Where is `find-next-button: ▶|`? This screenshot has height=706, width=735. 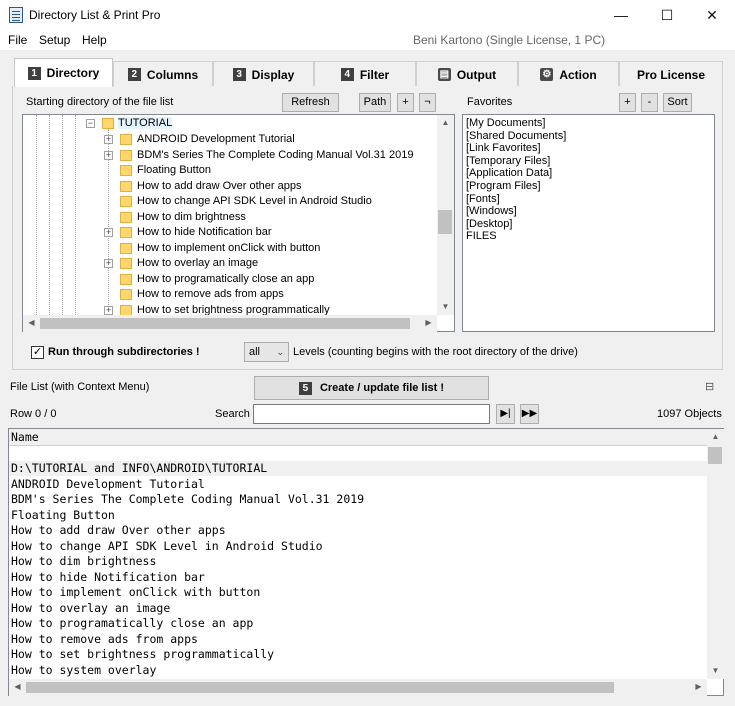
find-next-button: ▶| is located at coordinates (505, 414).